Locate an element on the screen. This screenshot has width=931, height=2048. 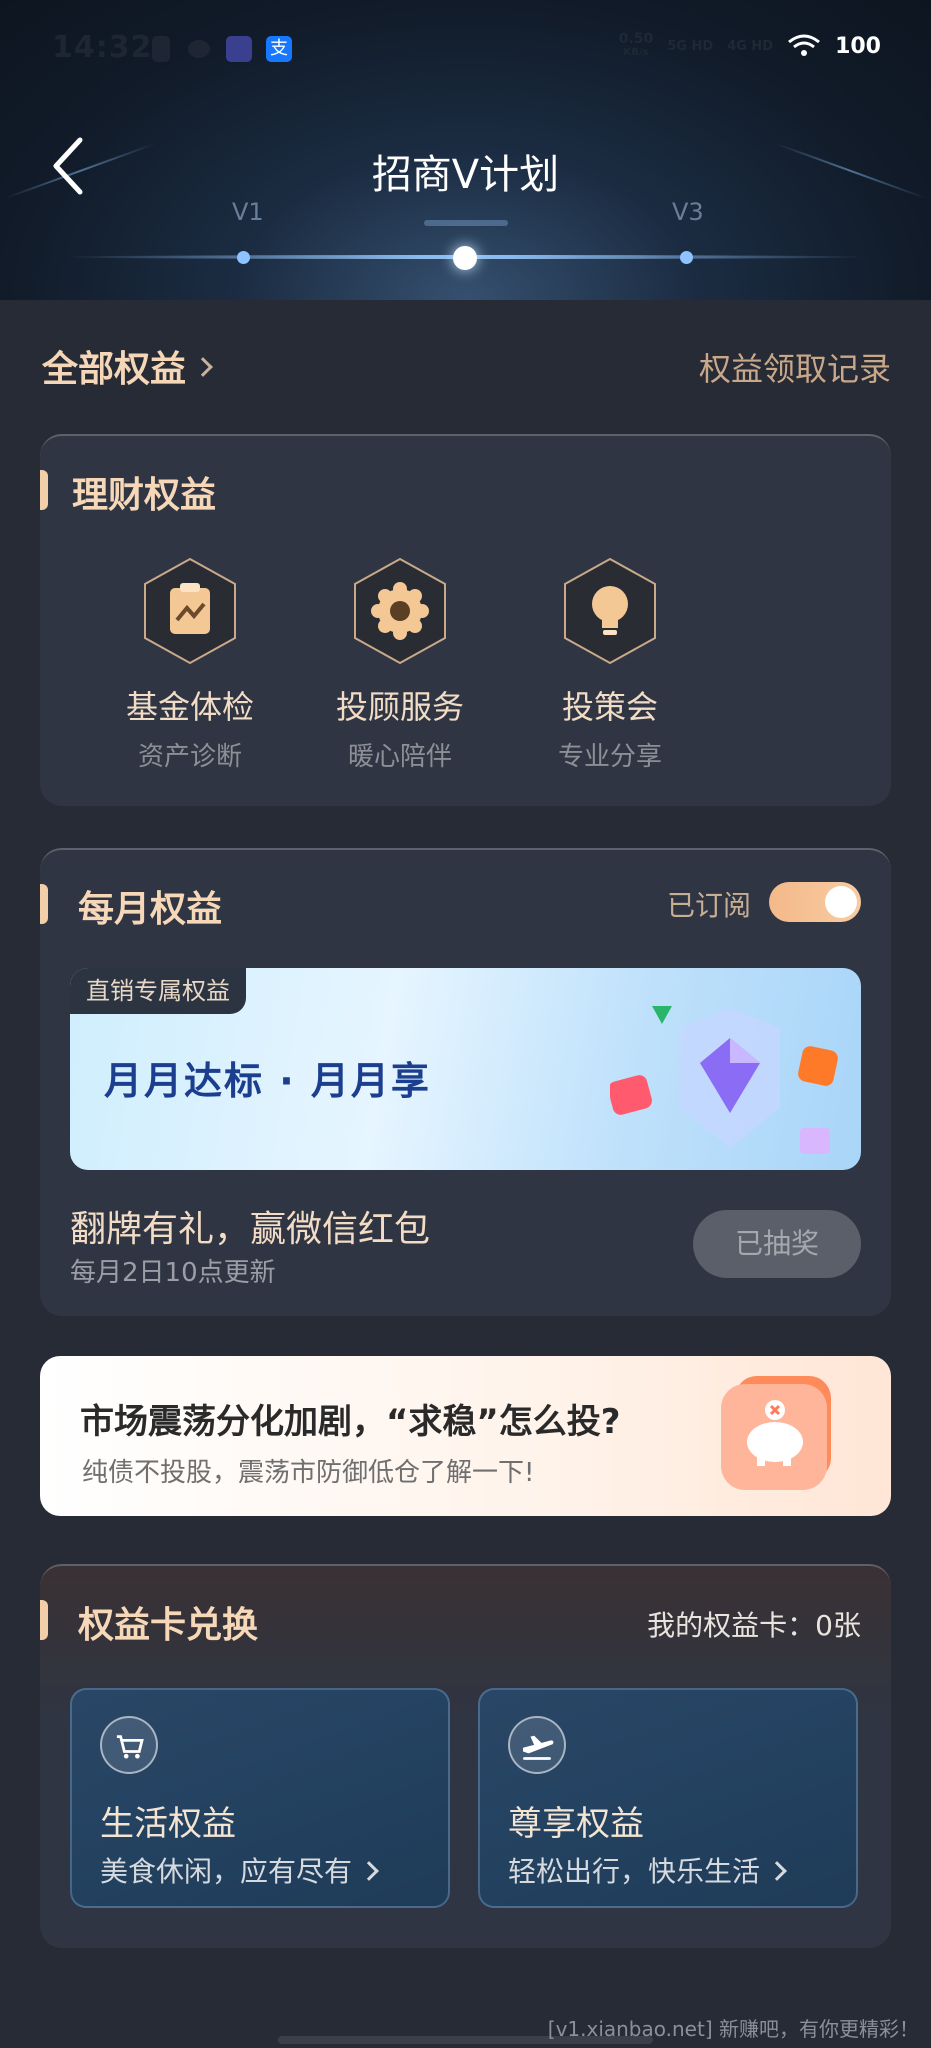
level-progress-track: V1 V3 is located at coordinates (465, 239).